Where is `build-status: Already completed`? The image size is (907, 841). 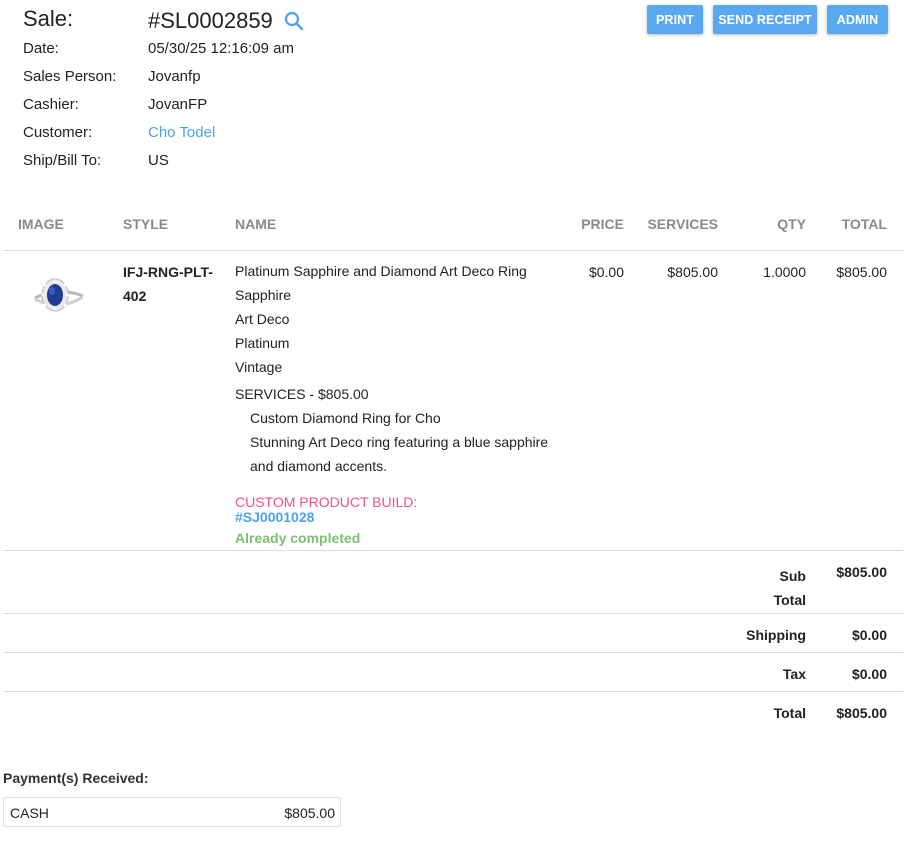
build-status: Already completed is located at coordinates (298, 538).